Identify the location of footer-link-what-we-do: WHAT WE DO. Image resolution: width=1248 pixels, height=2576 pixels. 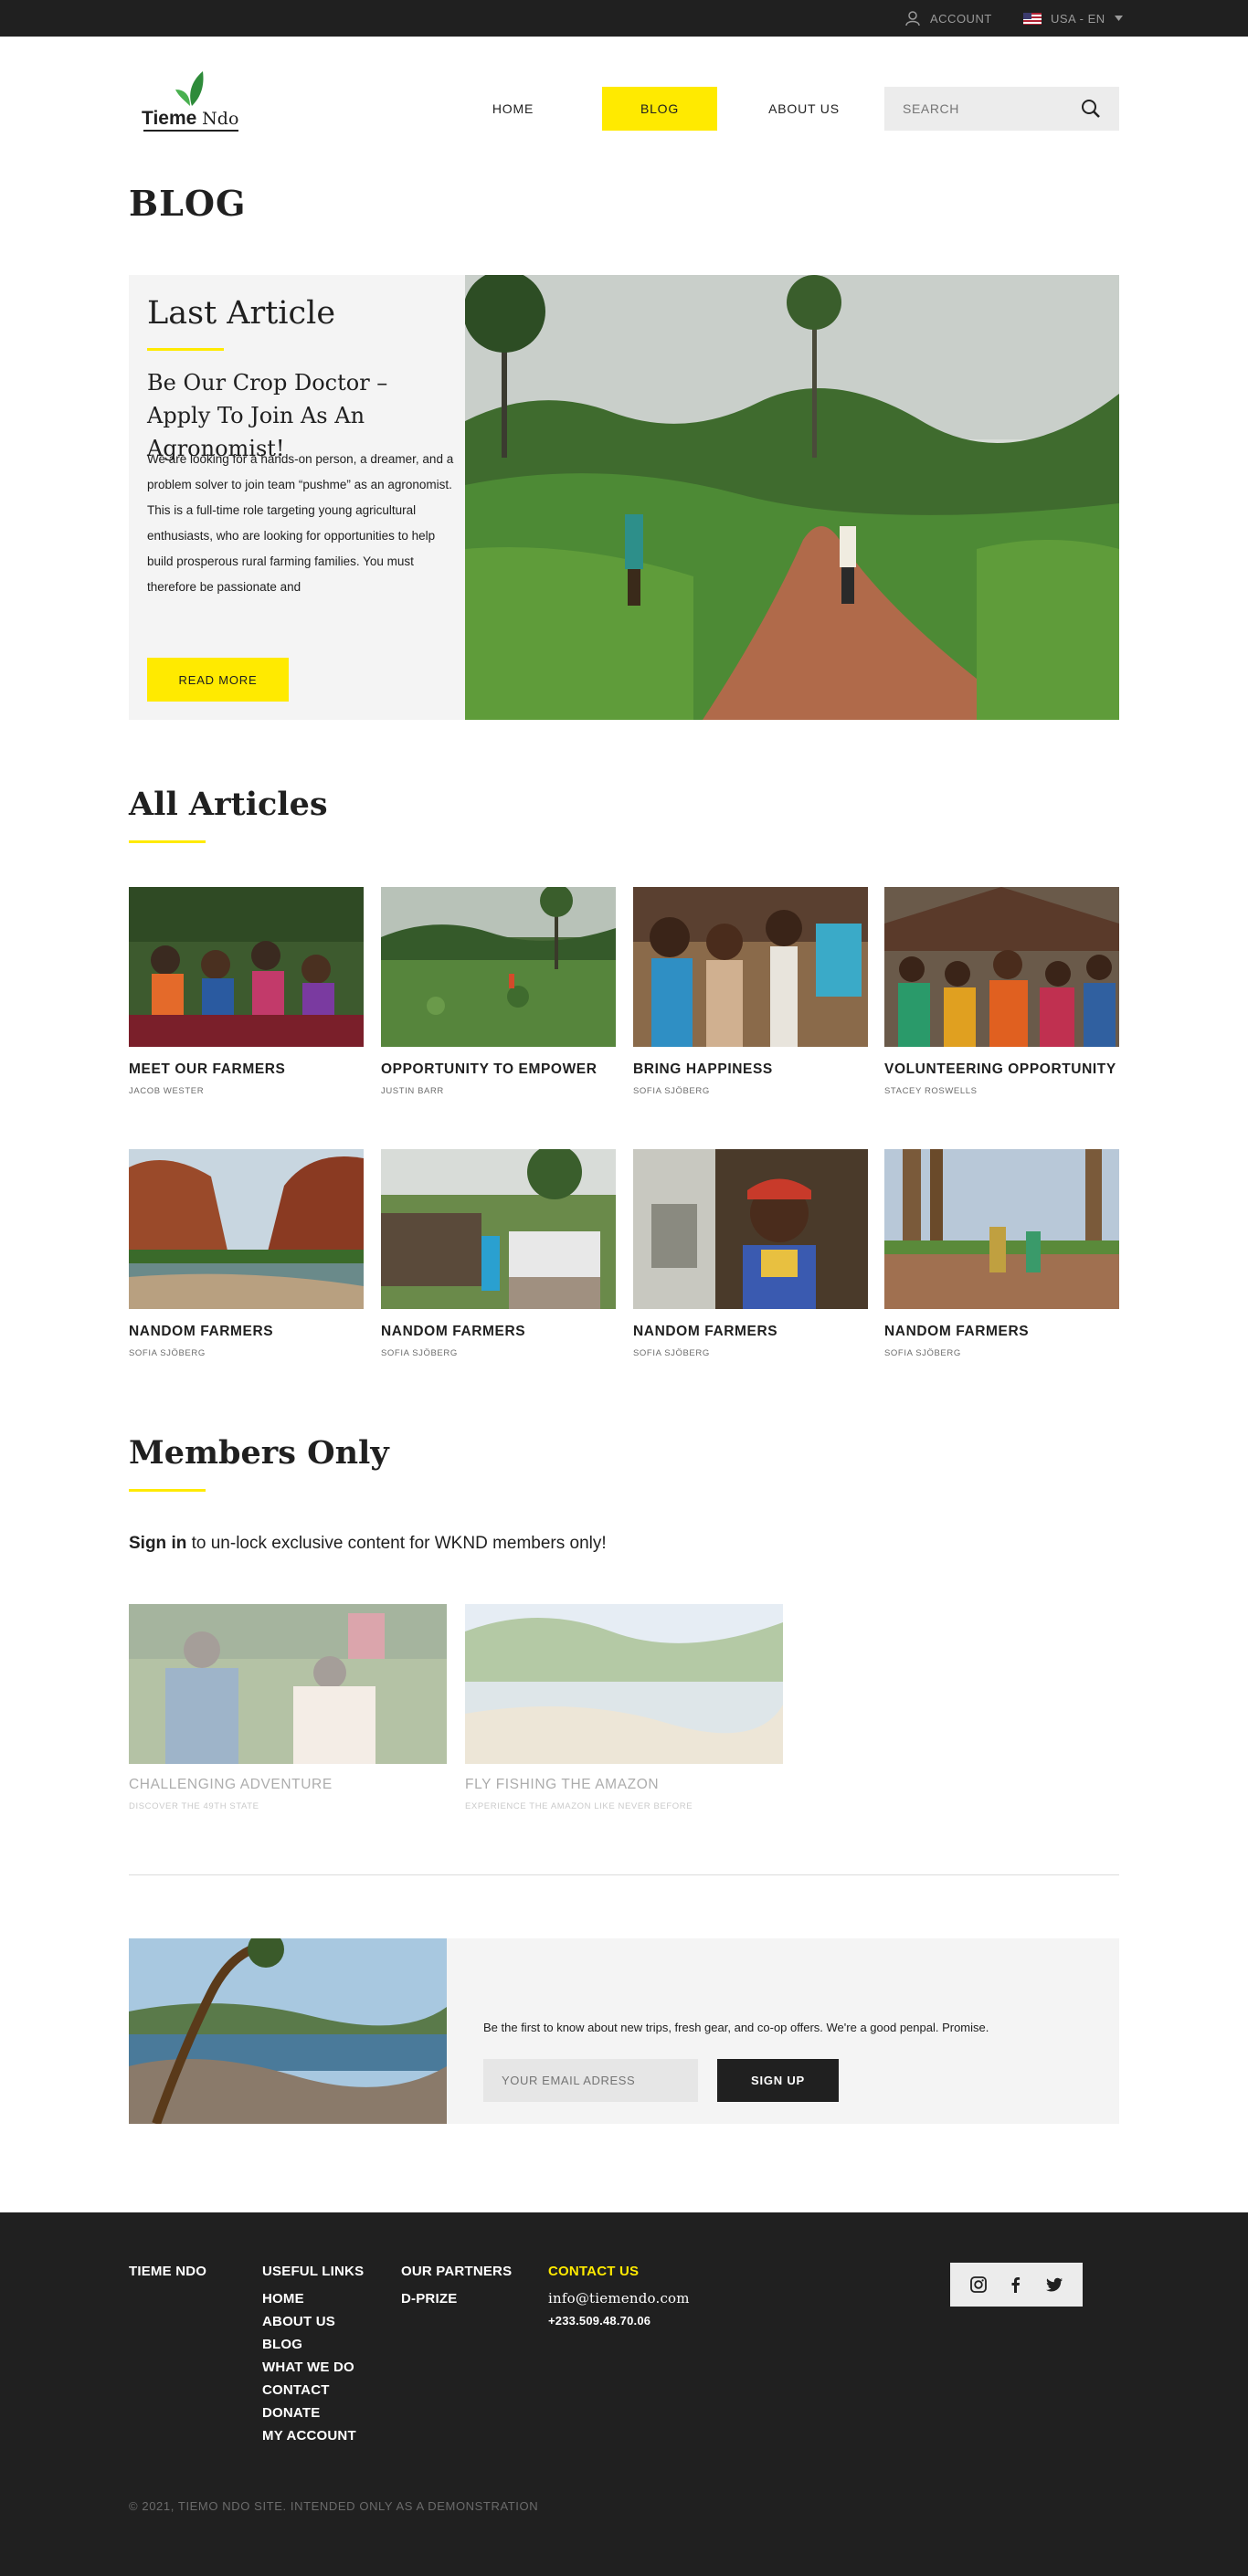
(313, 2367).